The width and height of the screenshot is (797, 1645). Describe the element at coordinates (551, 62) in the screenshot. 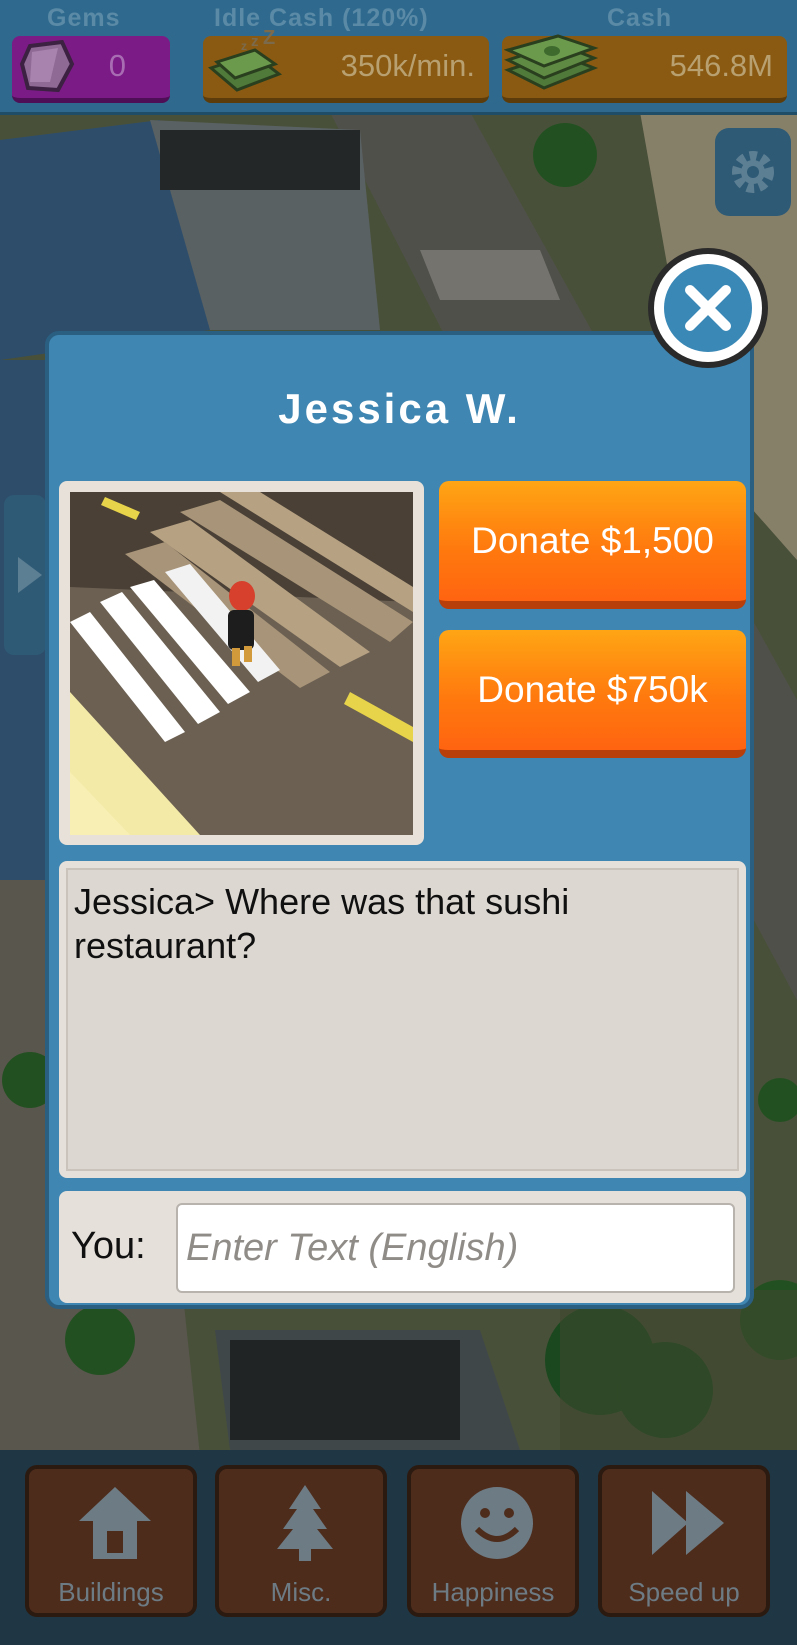

I see `money-stack-icon` at that location.